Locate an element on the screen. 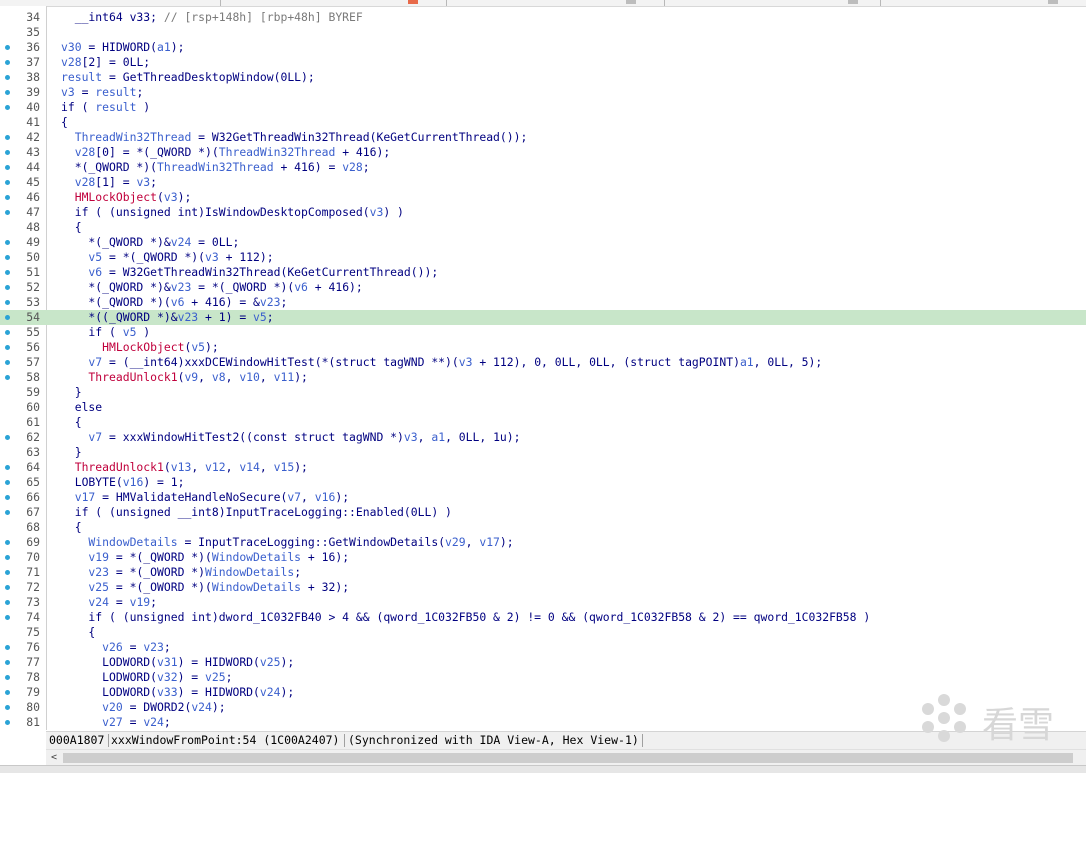 The width and height of the screenshot is (1086, 851). scrollbar-thumb is located at coordinates (568, 758).